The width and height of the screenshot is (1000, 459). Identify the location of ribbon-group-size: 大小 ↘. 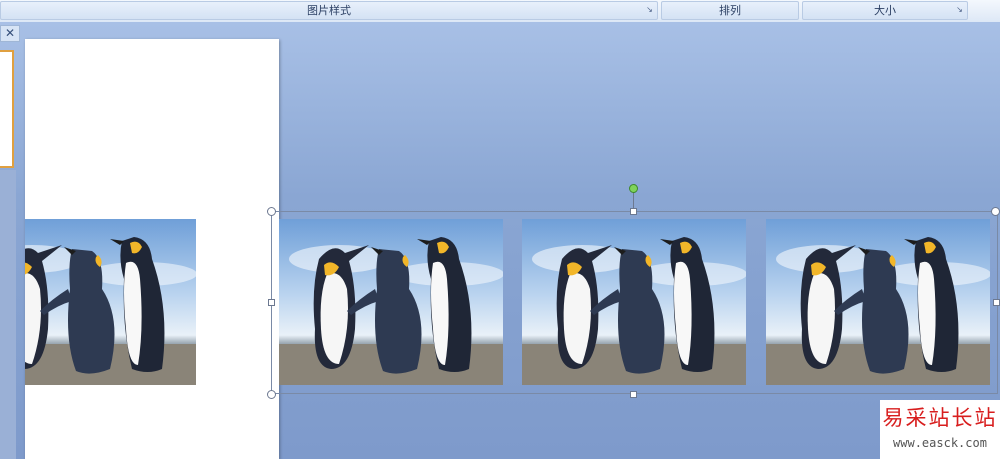
(885, 10).